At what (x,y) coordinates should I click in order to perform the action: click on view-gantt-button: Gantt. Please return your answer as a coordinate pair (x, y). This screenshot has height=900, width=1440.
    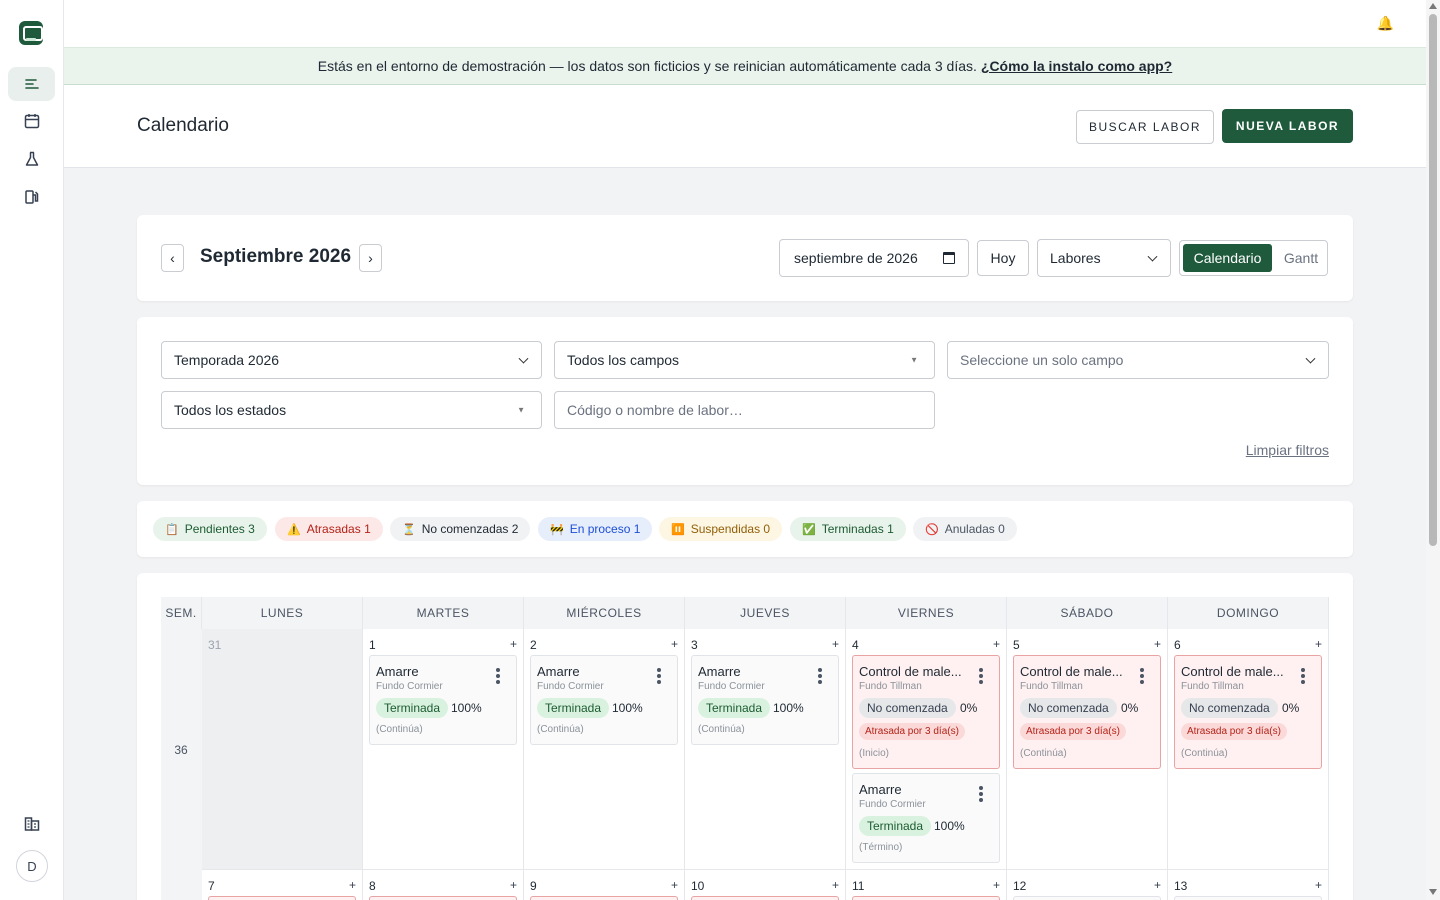
    Looking at the image, I should click on (1301, 258).